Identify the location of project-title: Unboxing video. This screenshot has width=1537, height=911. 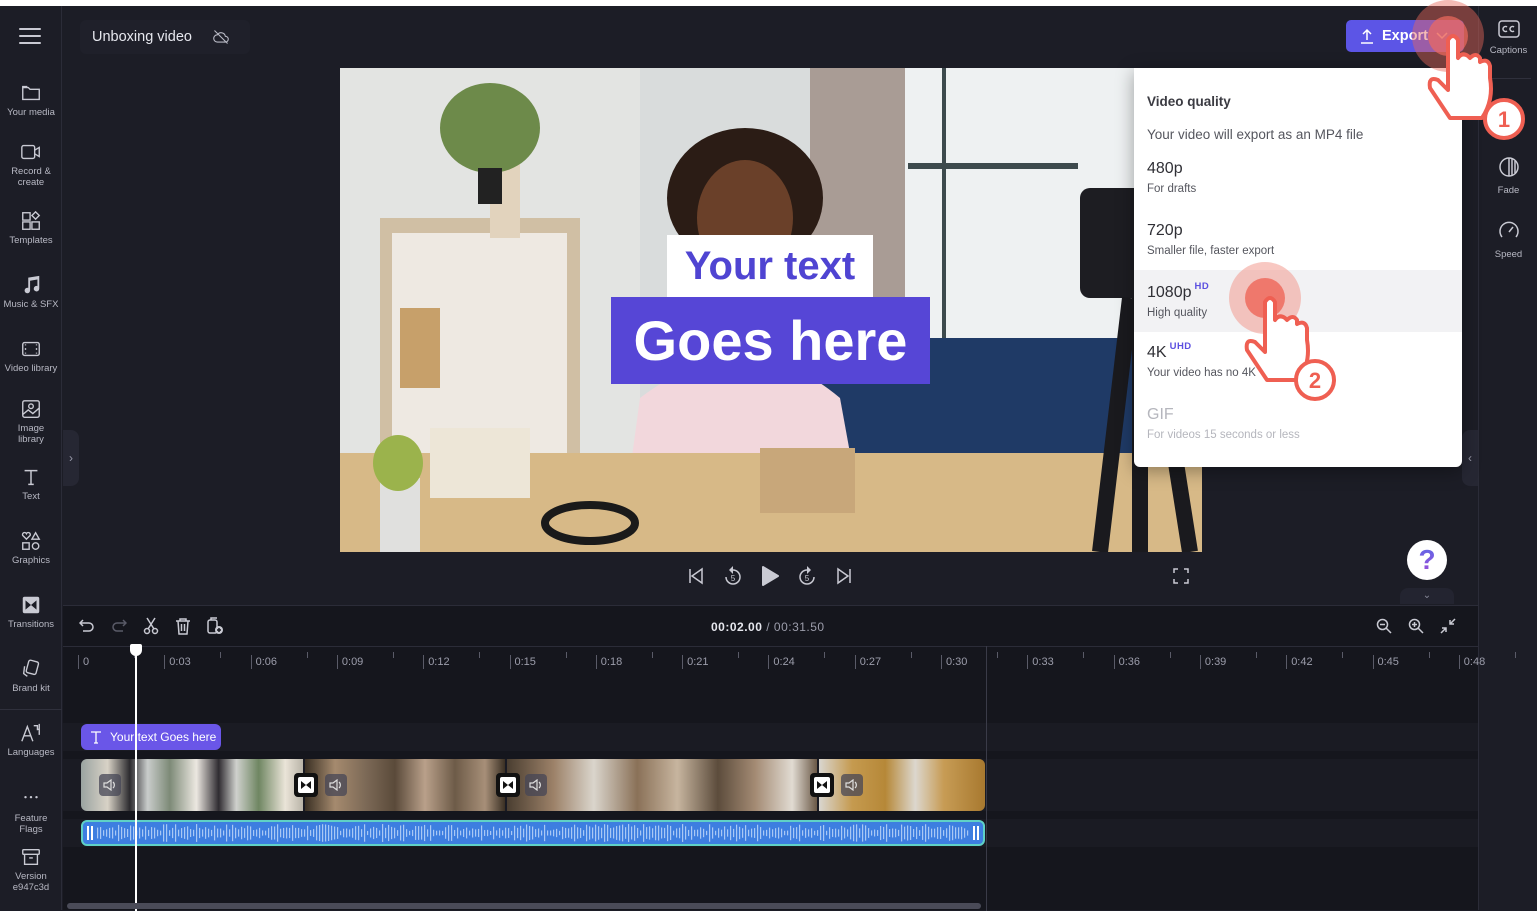
(142, 37).